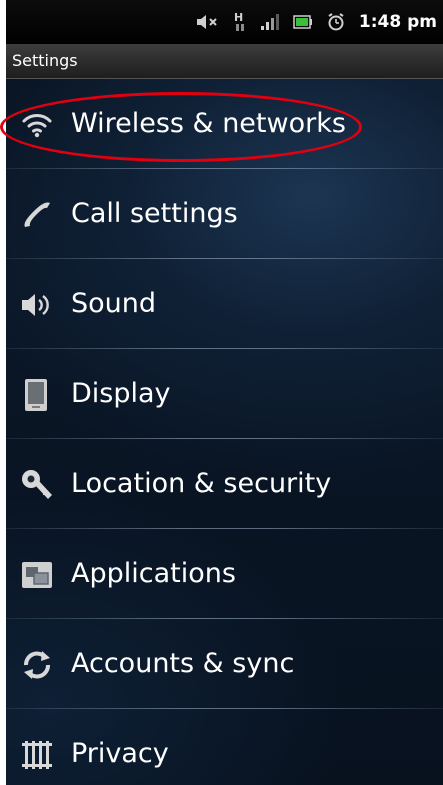 The width and height of the screenshot is (443, 785). Describe the element at coordinates (37, 755) in the screenshot. I see `privacy-icon` at that location.